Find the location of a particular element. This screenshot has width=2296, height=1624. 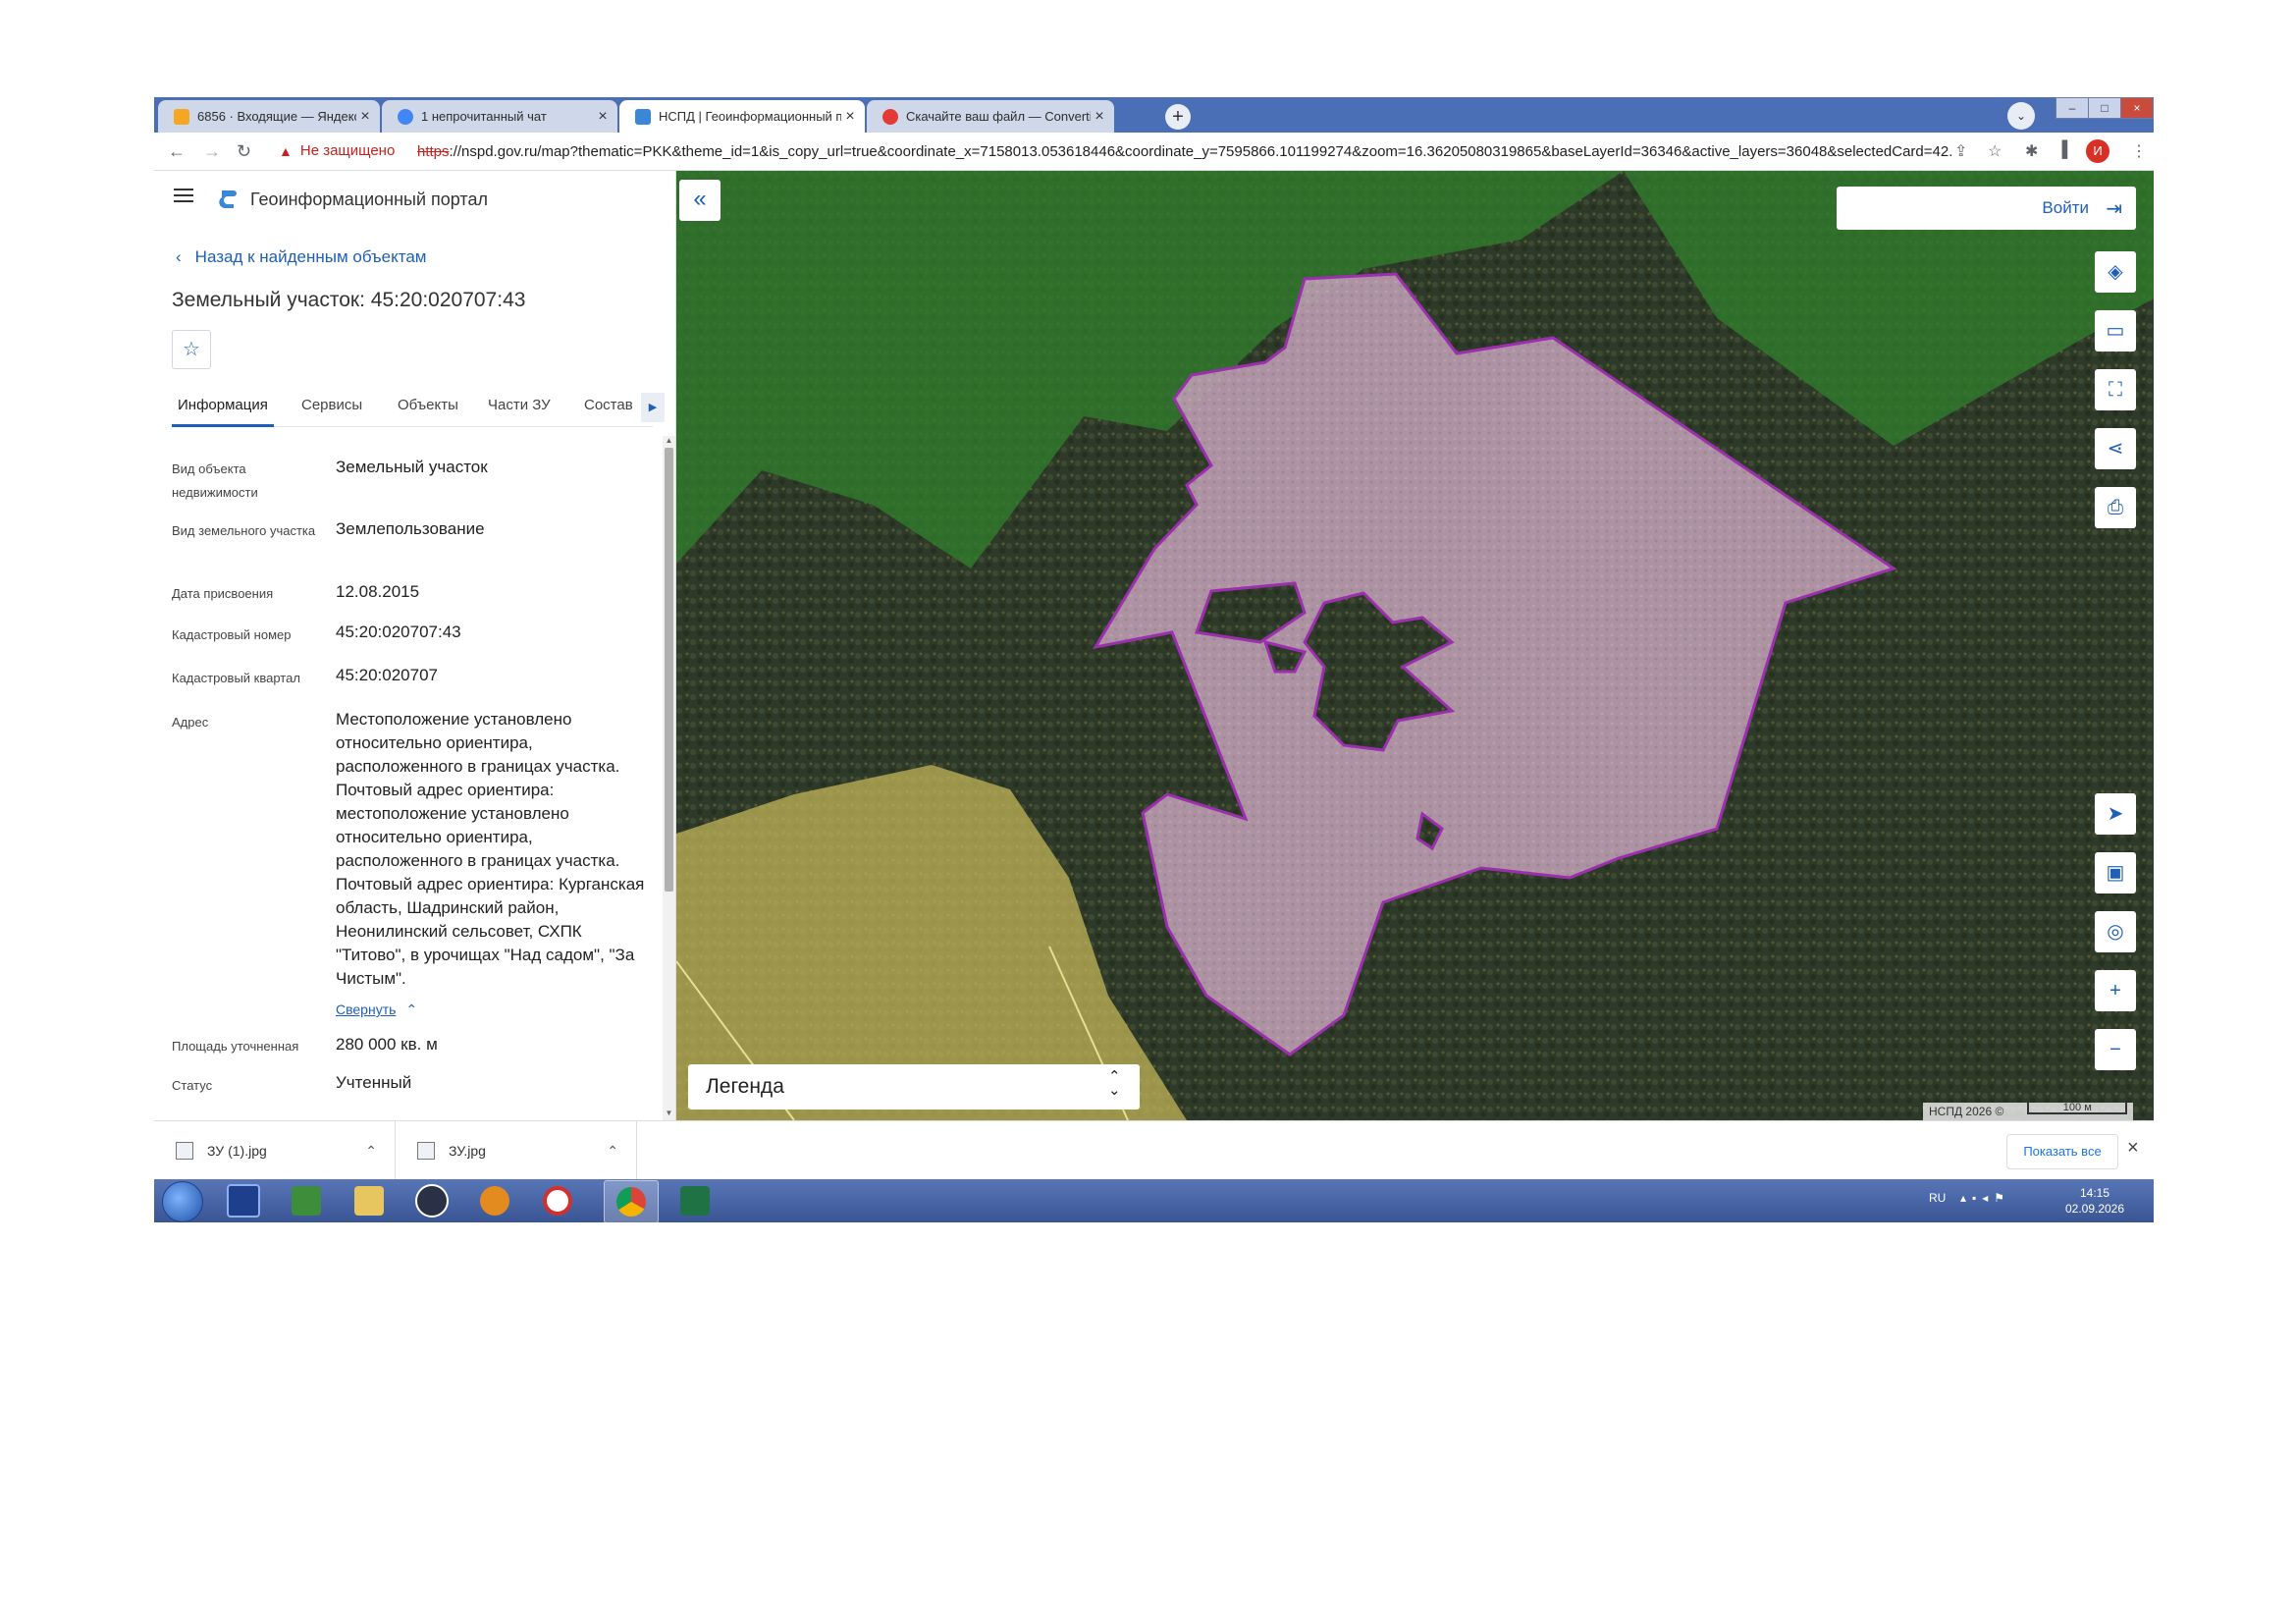

field-value: 12.08.2015 is located at coordinates (378, 591).